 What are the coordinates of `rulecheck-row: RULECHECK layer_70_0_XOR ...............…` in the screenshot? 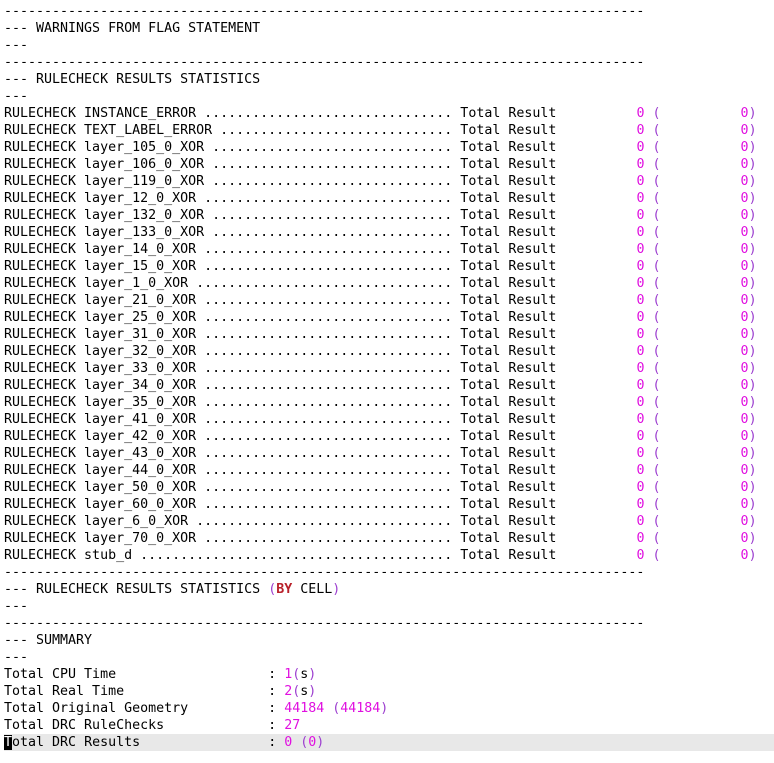 It's located at (389, 538).